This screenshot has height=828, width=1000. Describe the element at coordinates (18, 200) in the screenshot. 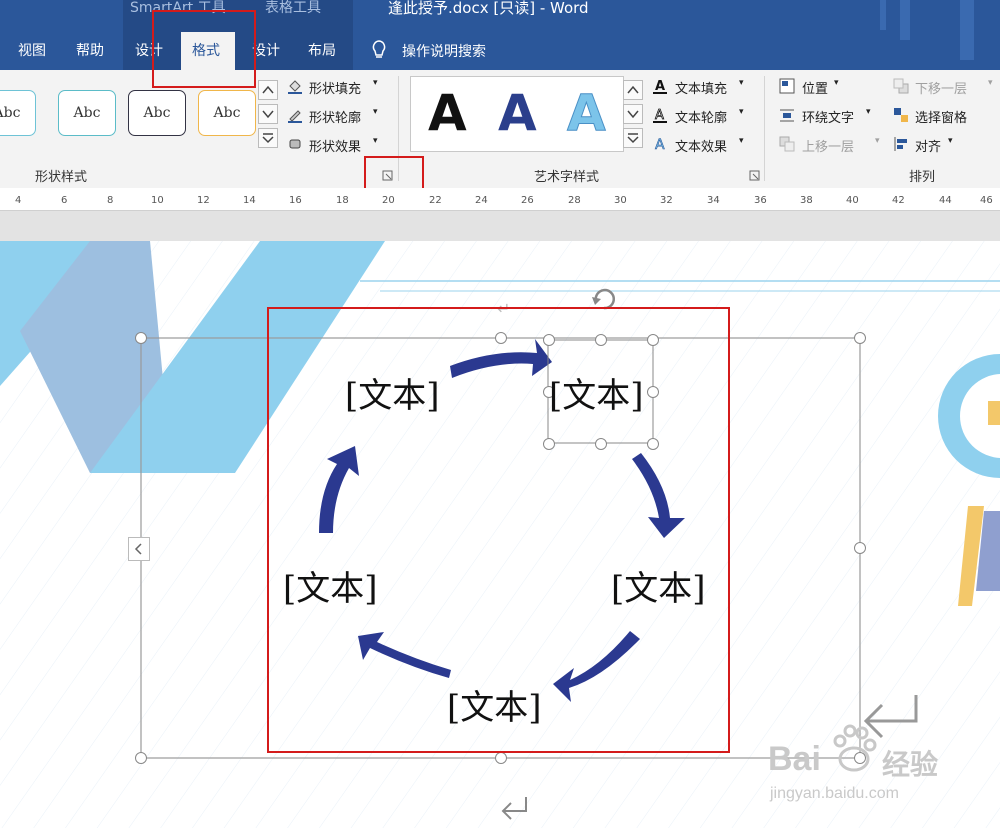

I see `ruler-tick: 4` at that location.